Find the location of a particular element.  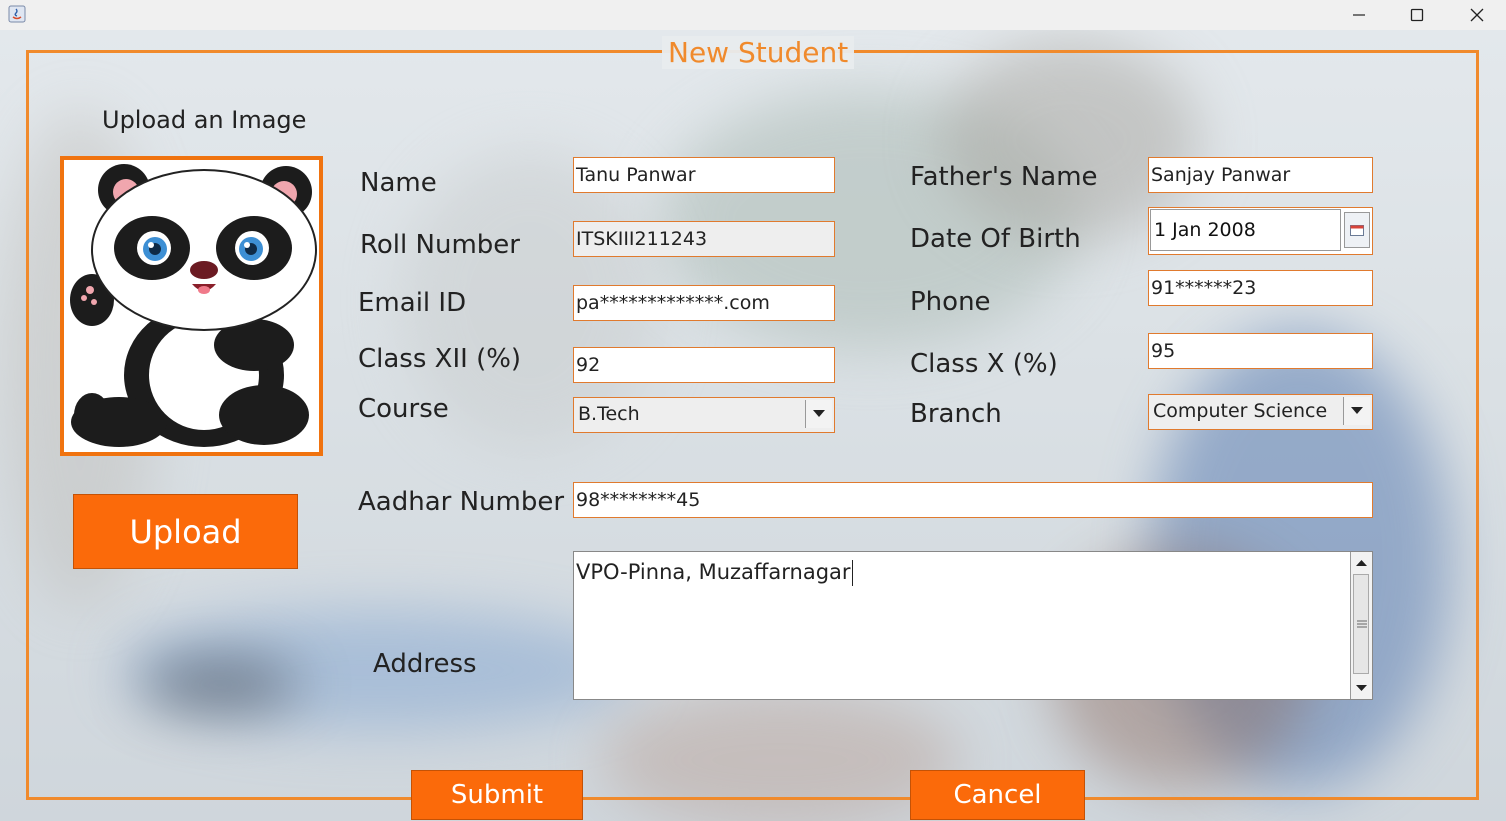

submit-button: Submit is located at coordinates (497, 795).